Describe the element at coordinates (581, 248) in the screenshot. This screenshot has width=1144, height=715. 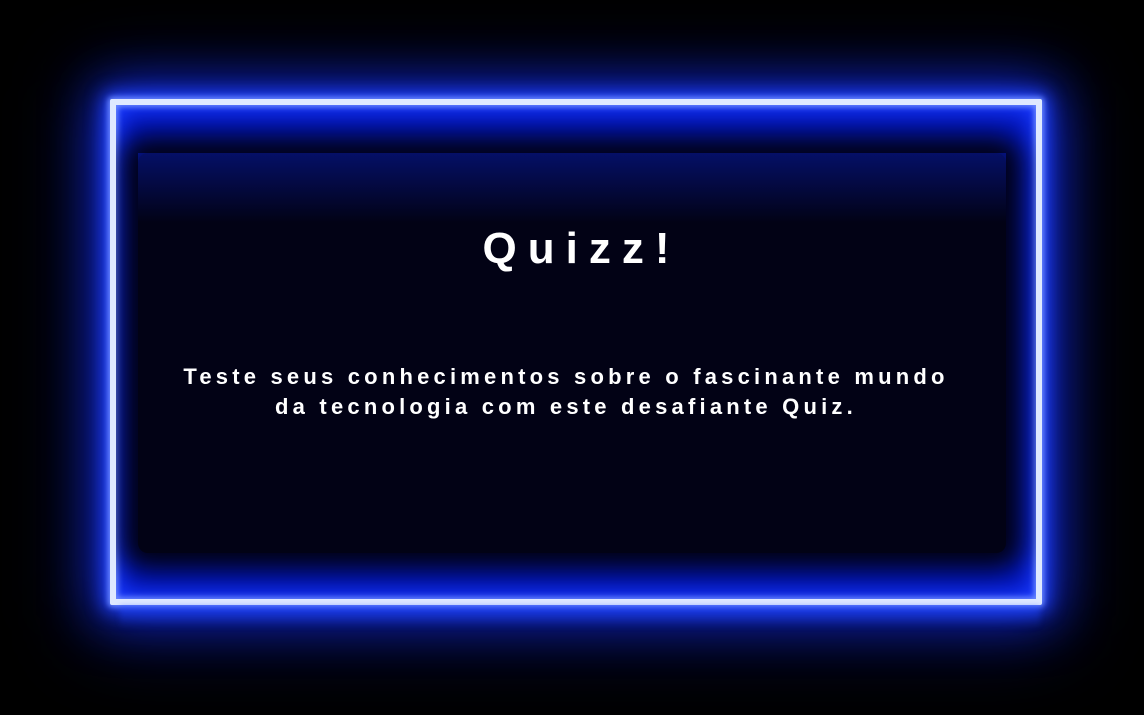
I see `page-title: Quizz!` at that location.